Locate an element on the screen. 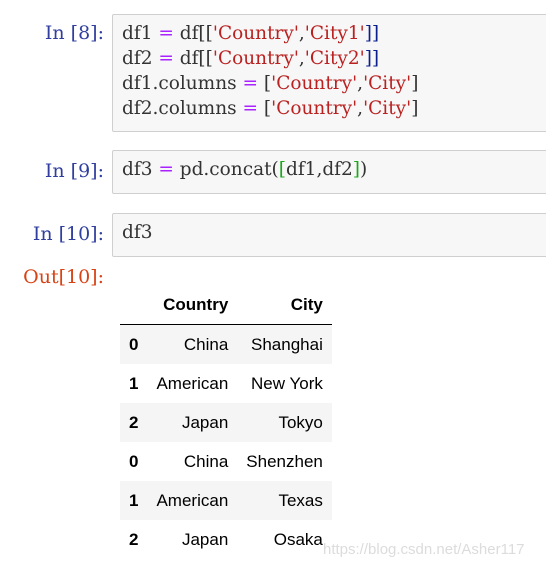 This screenshot has width=546, height=570. column-header-country: Country is located at coordinates (192, 305).